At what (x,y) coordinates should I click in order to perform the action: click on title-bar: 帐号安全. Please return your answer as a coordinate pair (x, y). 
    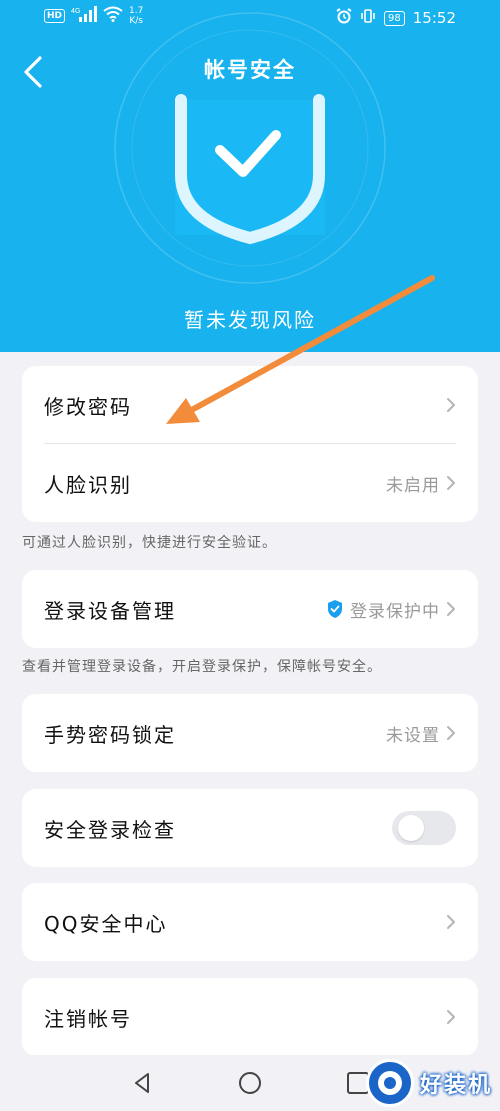
    Looking at the image, I should click on (250, 70).